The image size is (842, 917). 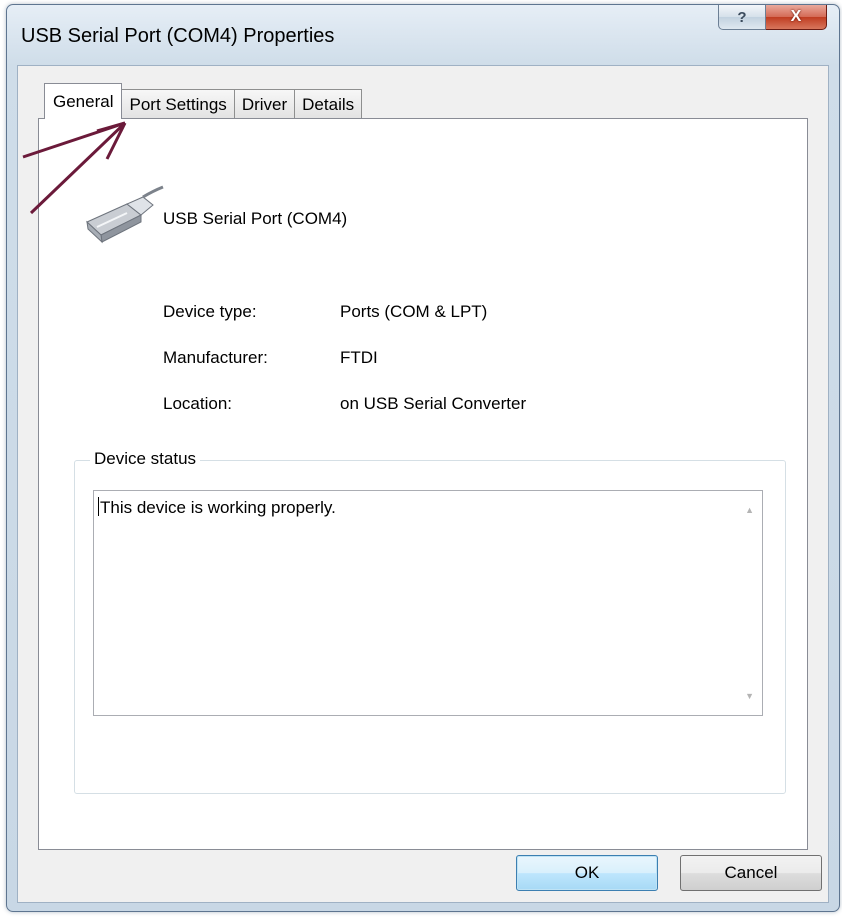 I want to click on scroll-up-arrow-icon: ▲, so click(x=749, y=510).